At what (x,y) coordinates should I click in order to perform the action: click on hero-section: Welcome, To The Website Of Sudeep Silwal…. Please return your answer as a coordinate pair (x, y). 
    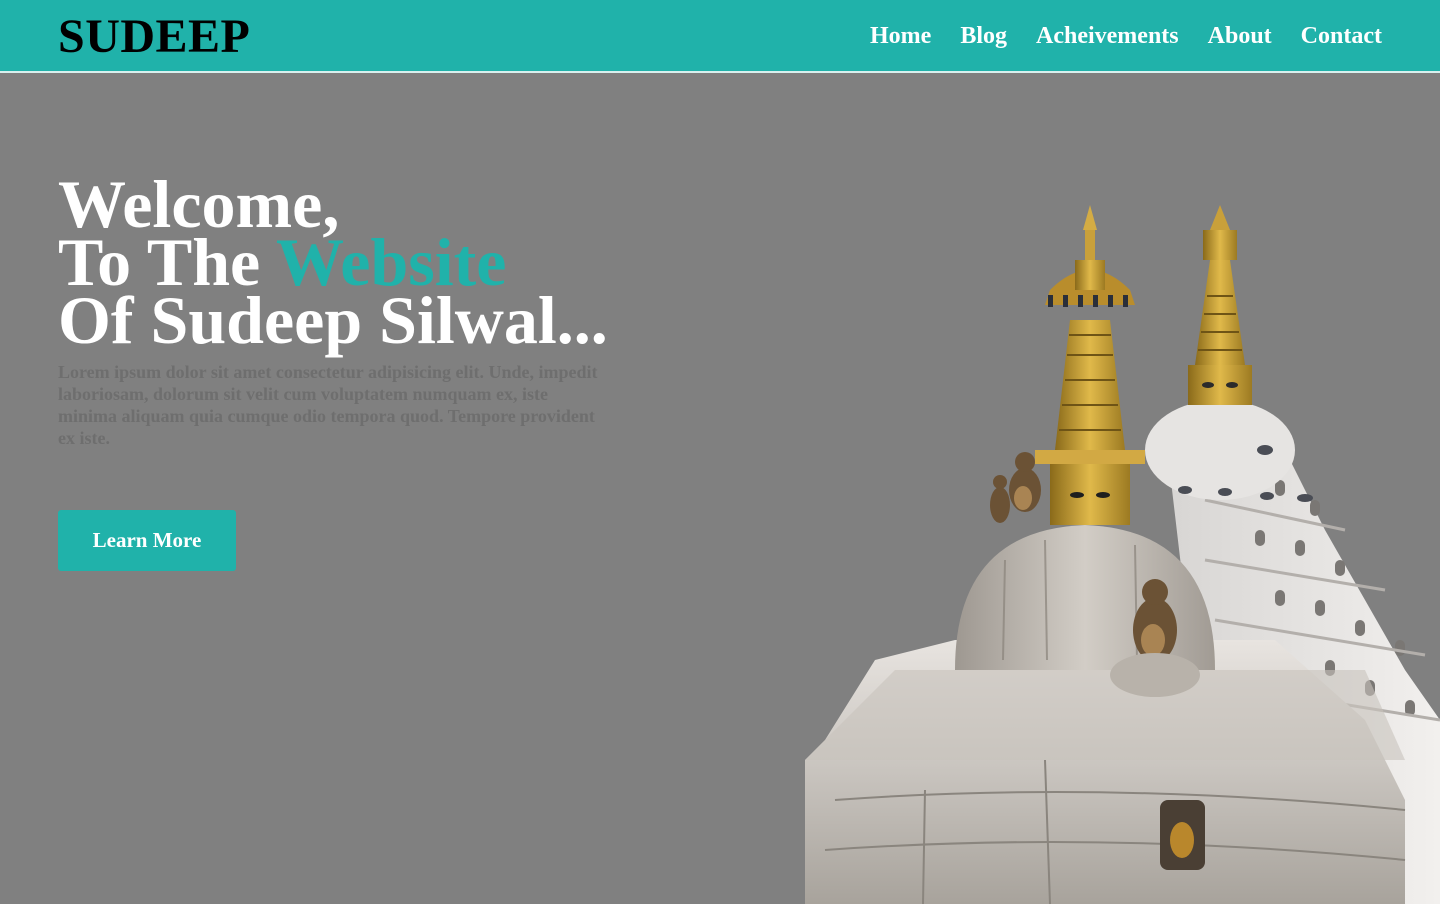
    Looking at the image, I should click on (338, 309).